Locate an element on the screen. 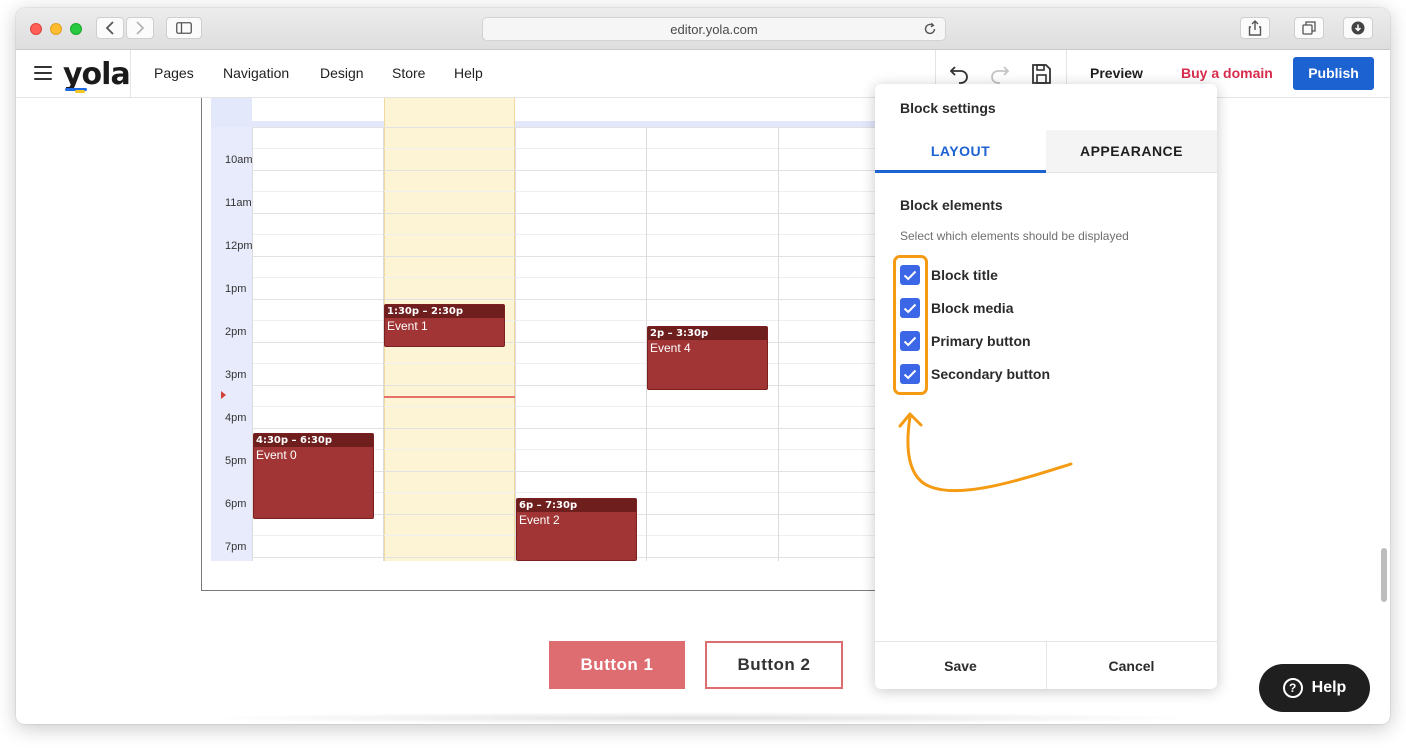  logo-text: yola is located at coordinates (97, 74).